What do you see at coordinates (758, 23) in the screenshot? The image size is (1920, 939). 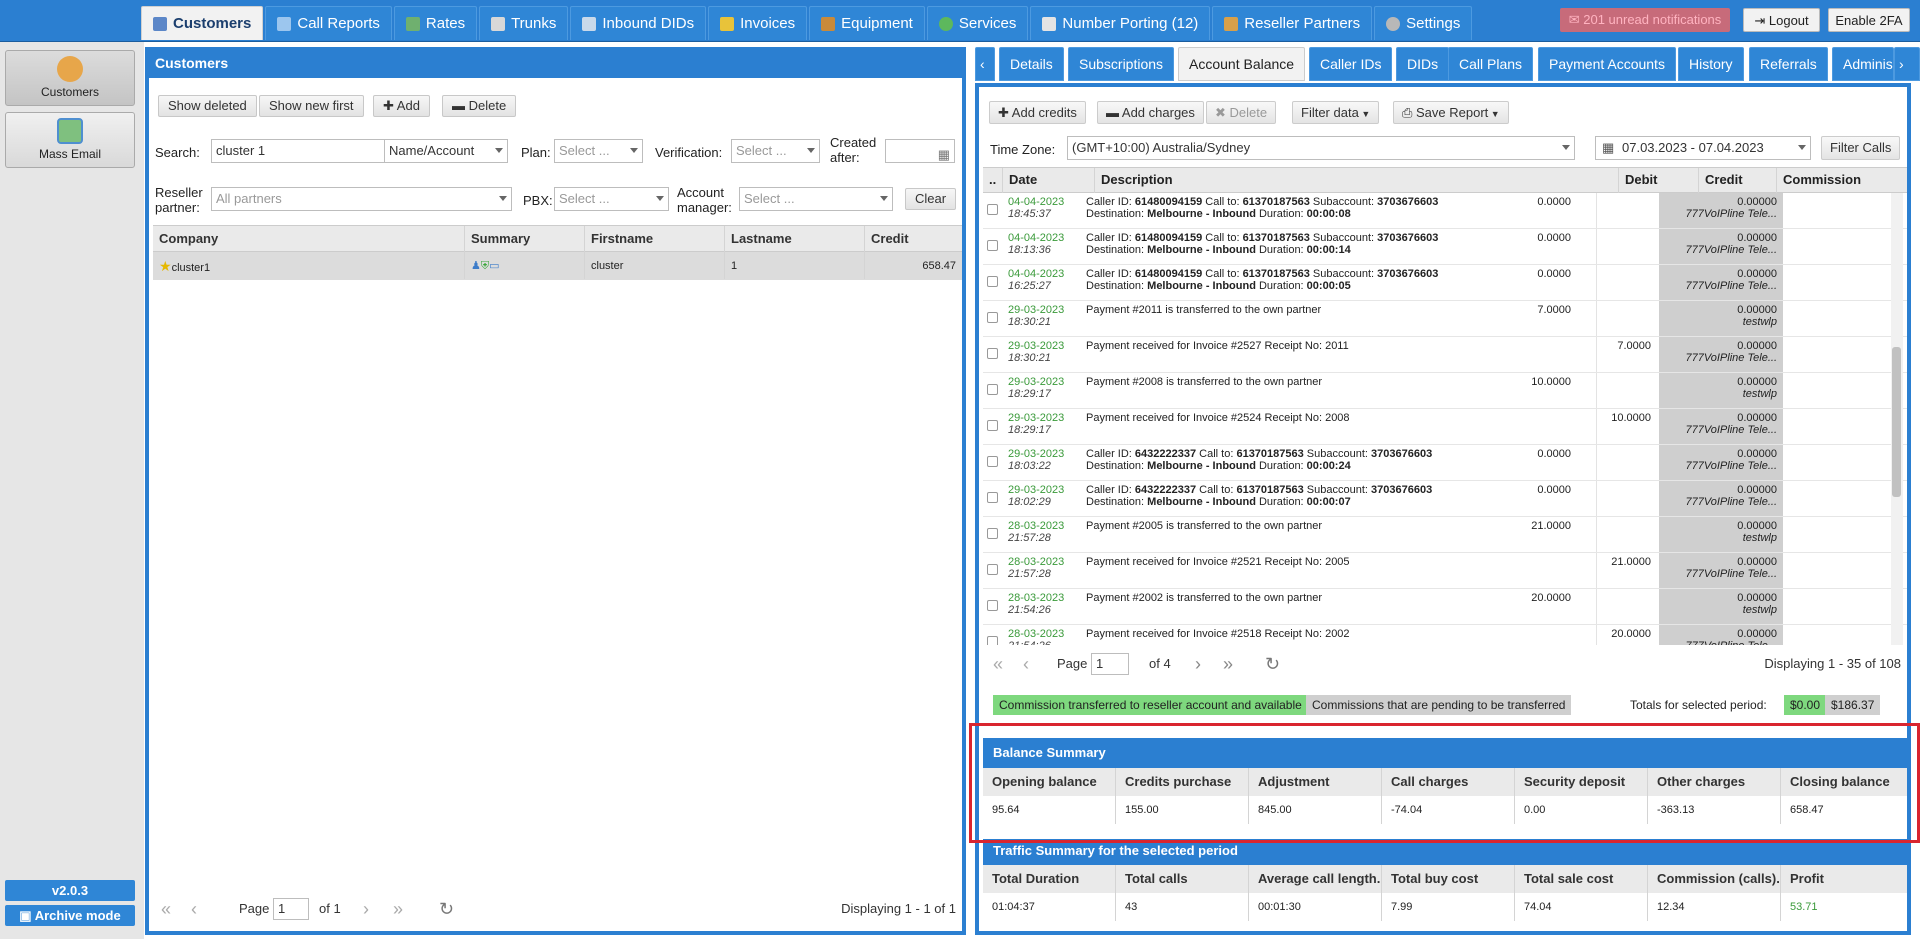 I see `tab-invoices: Invoices` at bounding box center [758, 23].